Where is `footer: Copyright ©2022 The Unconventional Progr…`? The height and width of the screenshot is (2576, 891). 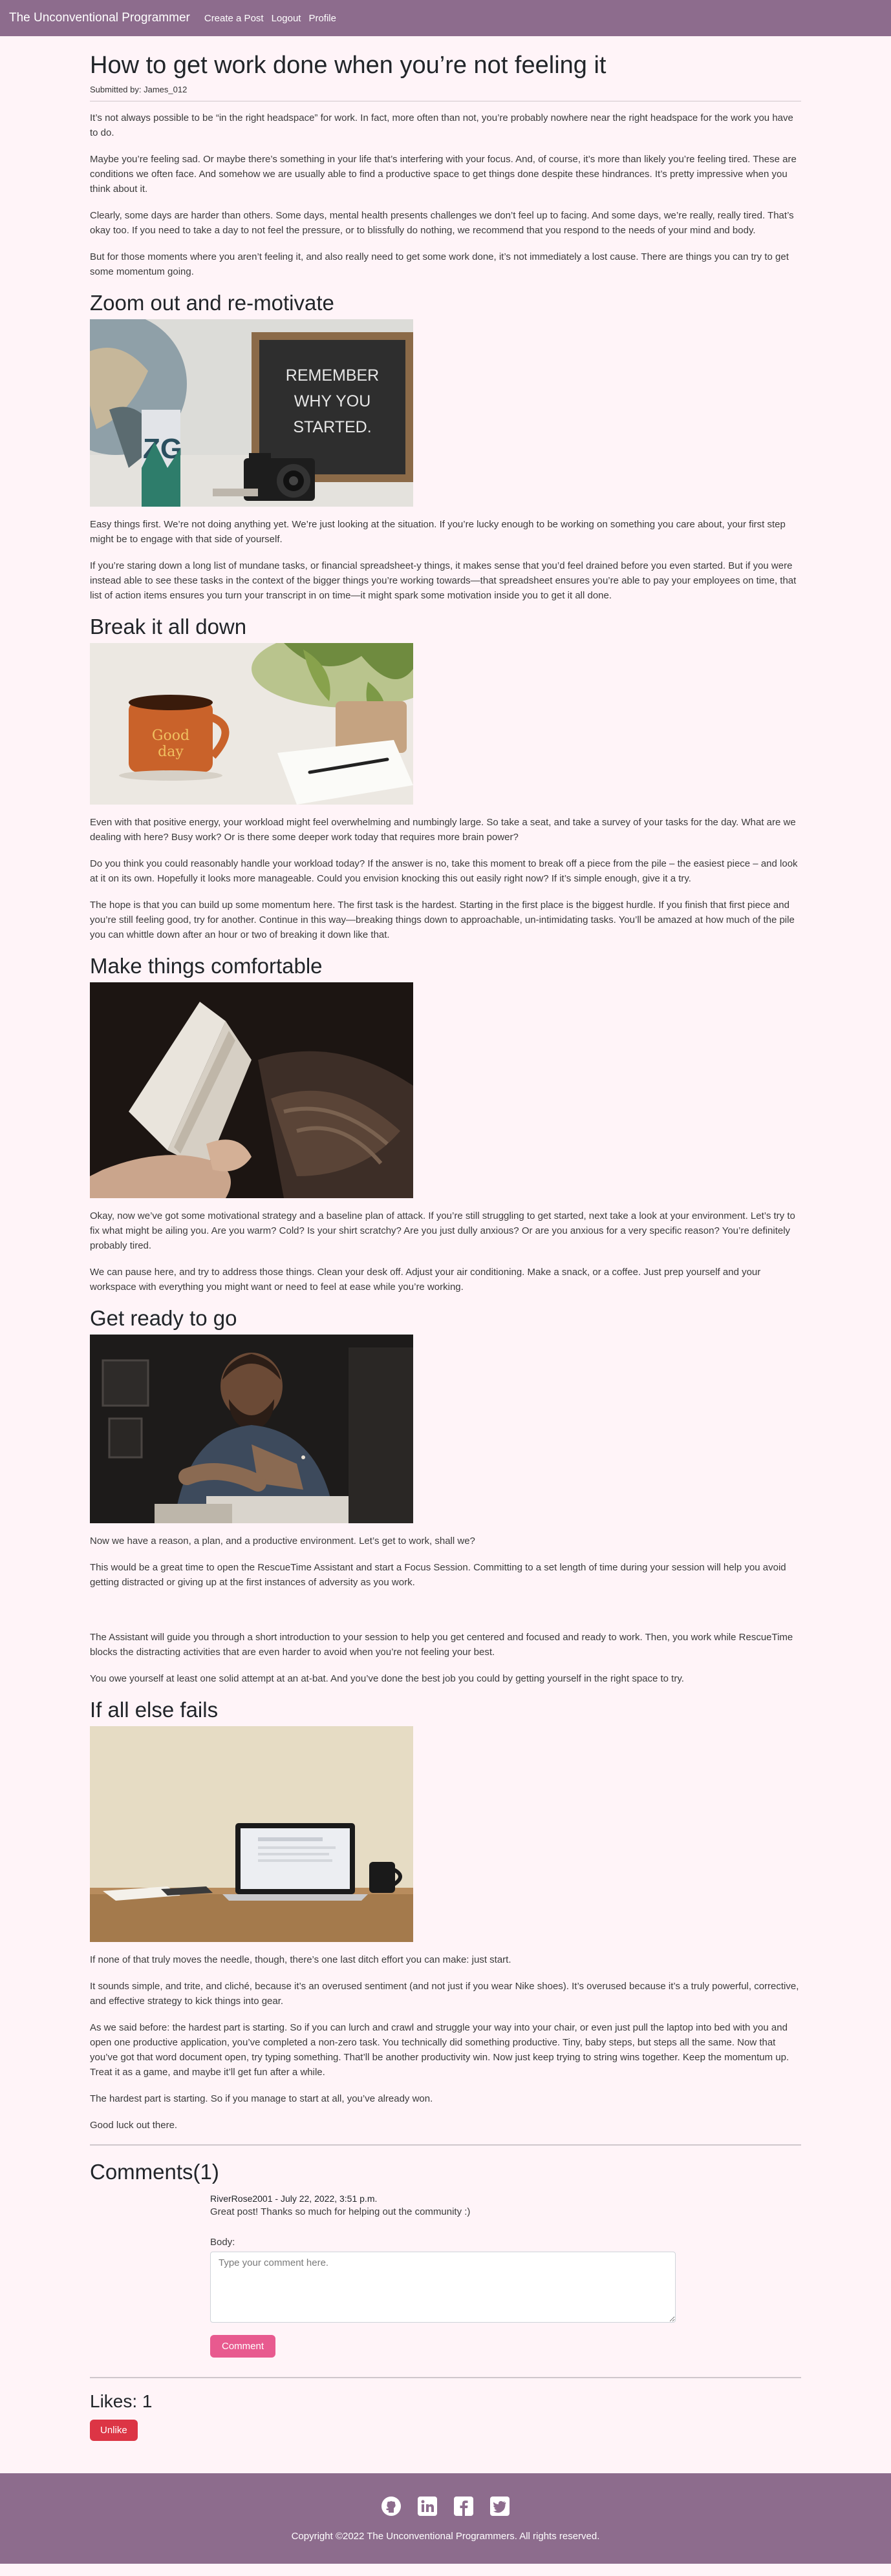 footer: Copyright ©2022 The Unconventional Progr… is located at coordinates (445, 2518).